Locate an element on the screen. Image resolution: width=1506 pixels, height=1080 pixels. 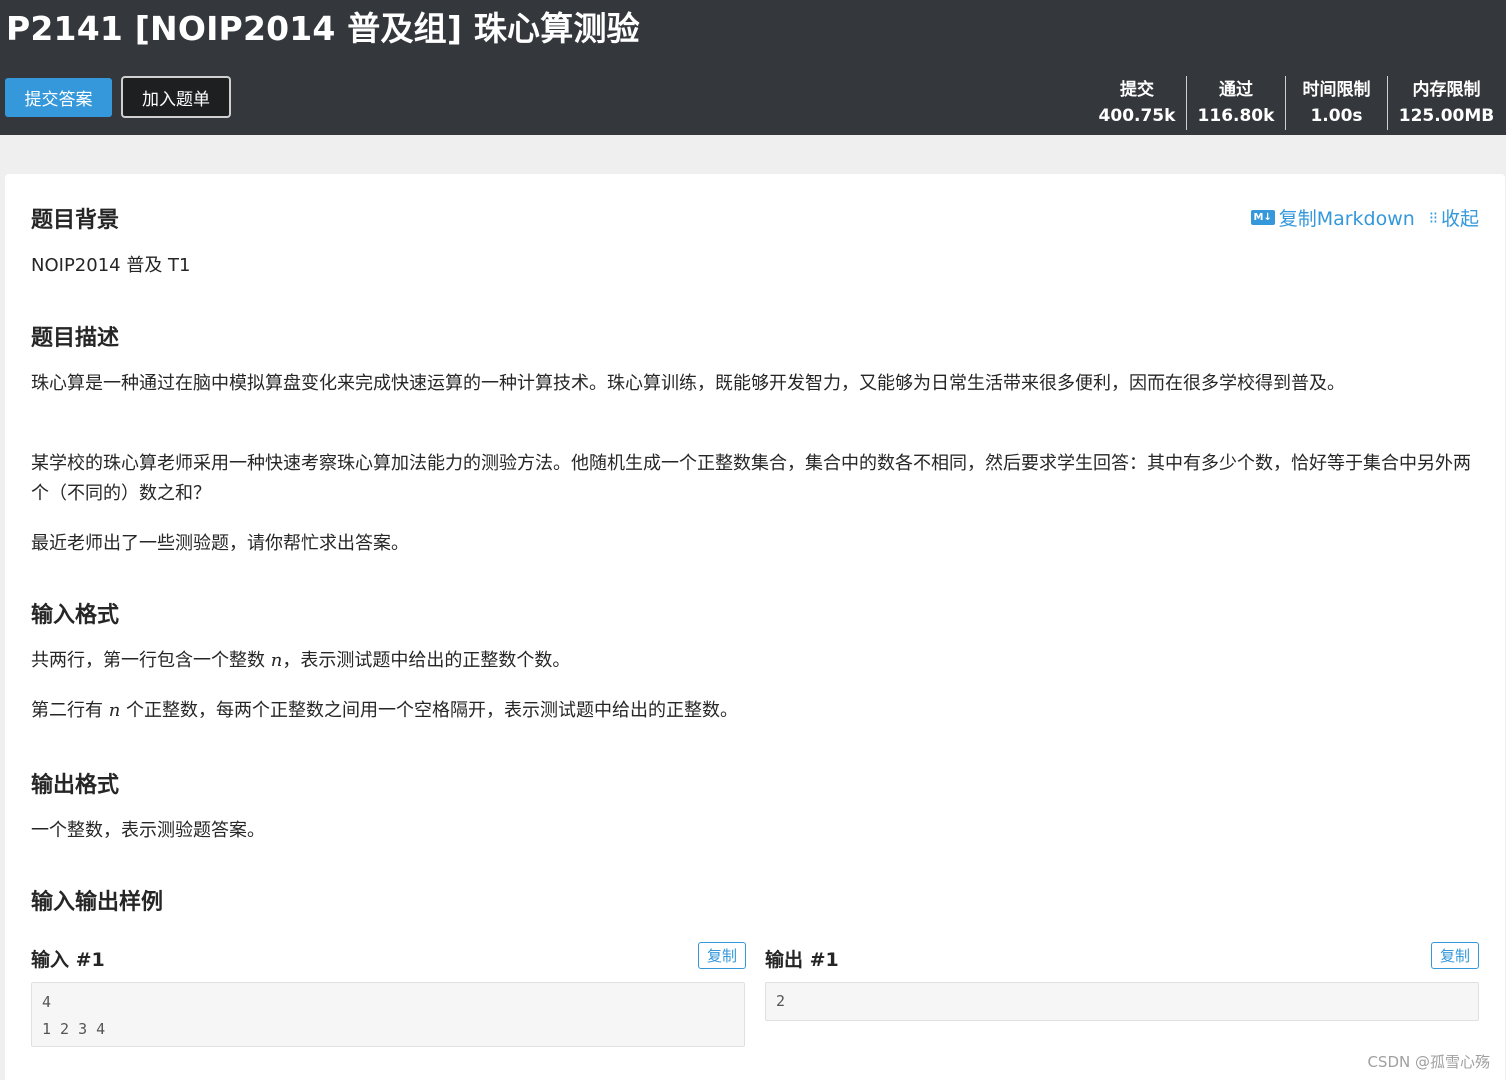
sample-output-label: 输出 #1 is located at coordinates (802, 960).